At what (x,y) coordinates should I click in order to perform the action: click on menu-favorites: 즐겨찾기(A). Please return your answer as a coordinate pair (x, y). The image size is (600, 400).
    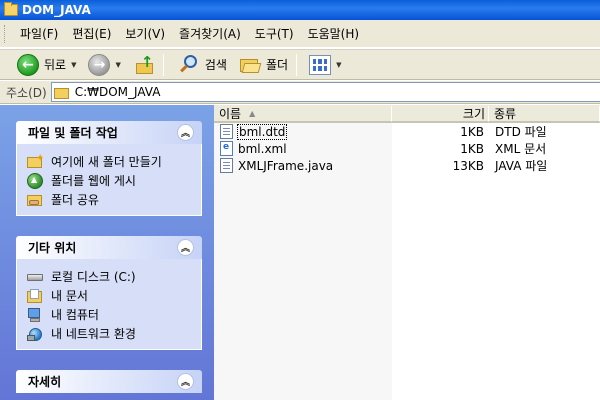
    Looking at the image, I should click on (210, 34).